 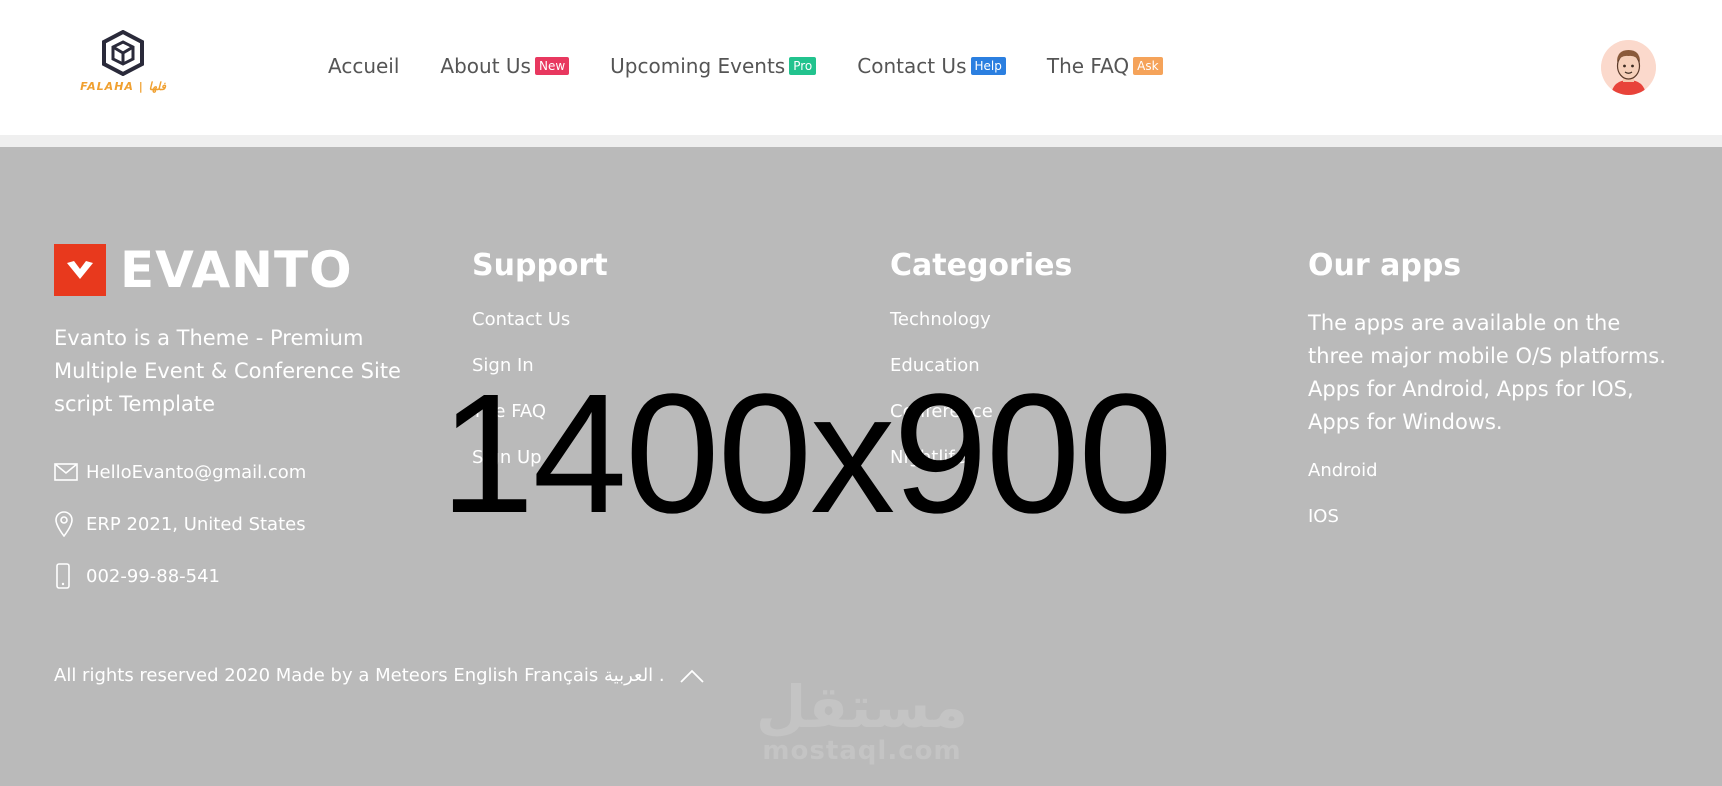 What do you see at coordinates (236, 270) in the screenshot?
I see `brand-name: EVANTO` at bounding box center [236, 270].